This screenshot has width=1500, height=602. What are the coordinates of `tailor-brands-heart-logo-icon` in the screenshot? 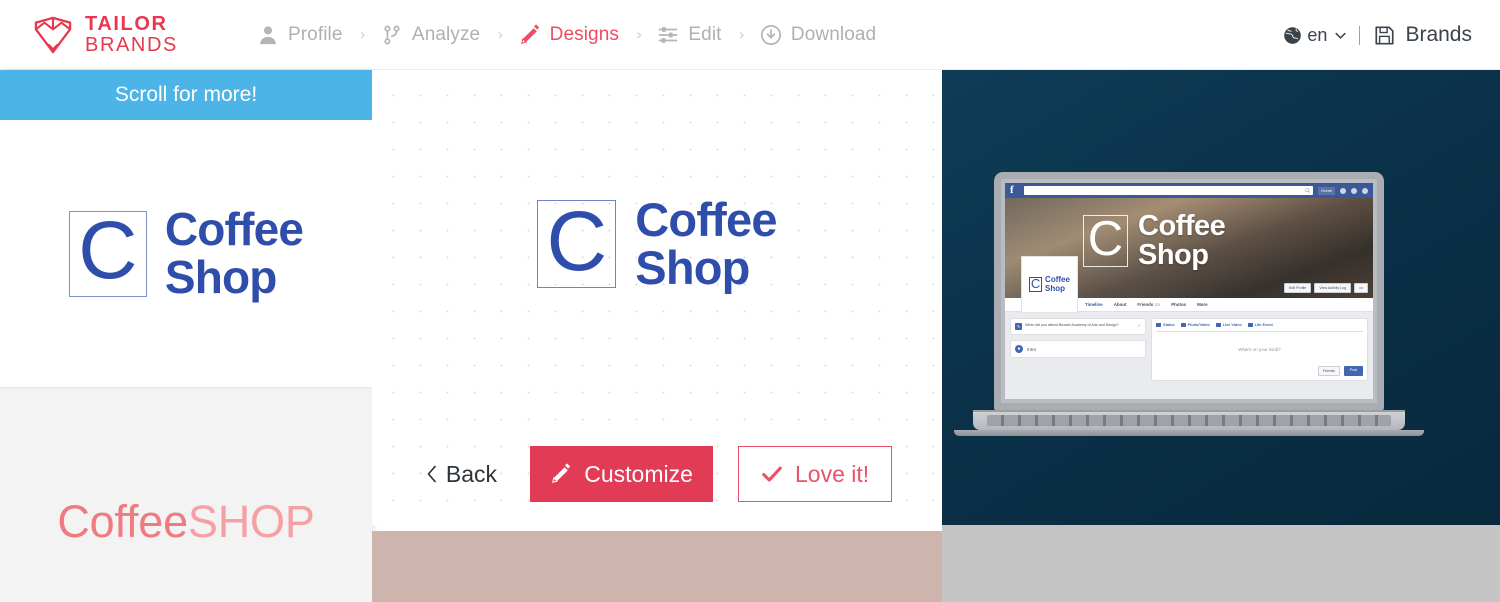 It's located at (53, 34).